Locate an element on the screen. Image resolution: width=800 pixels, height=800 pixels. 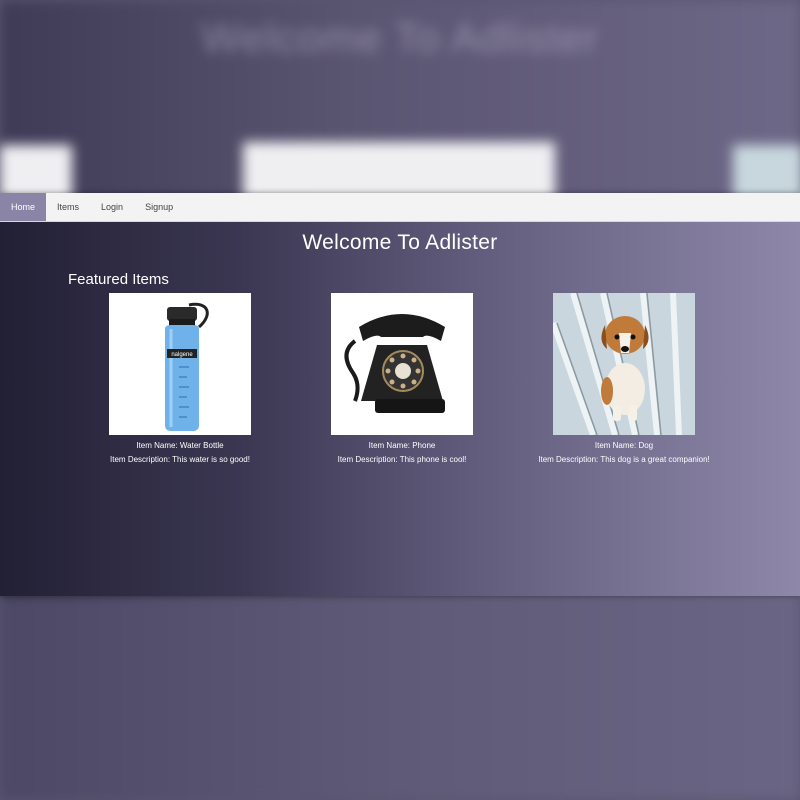
page-title: Welcome To Adlister is located at coordinates (400, 242).